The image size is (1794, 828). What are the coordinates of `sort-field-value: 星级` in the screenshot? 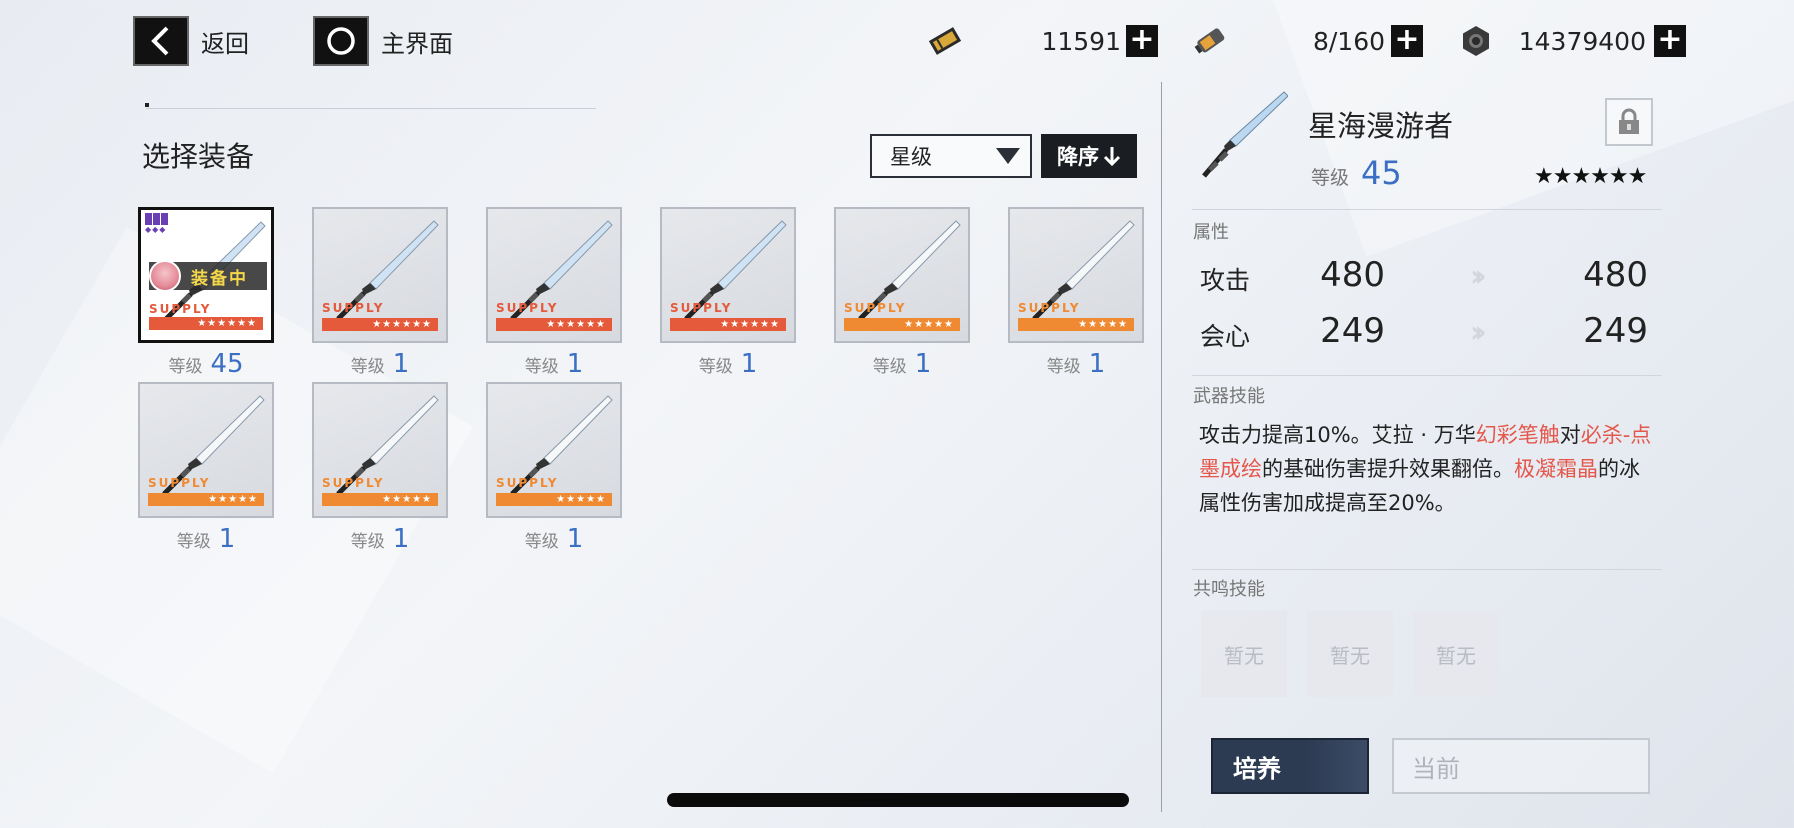 It's located at (911, 157).